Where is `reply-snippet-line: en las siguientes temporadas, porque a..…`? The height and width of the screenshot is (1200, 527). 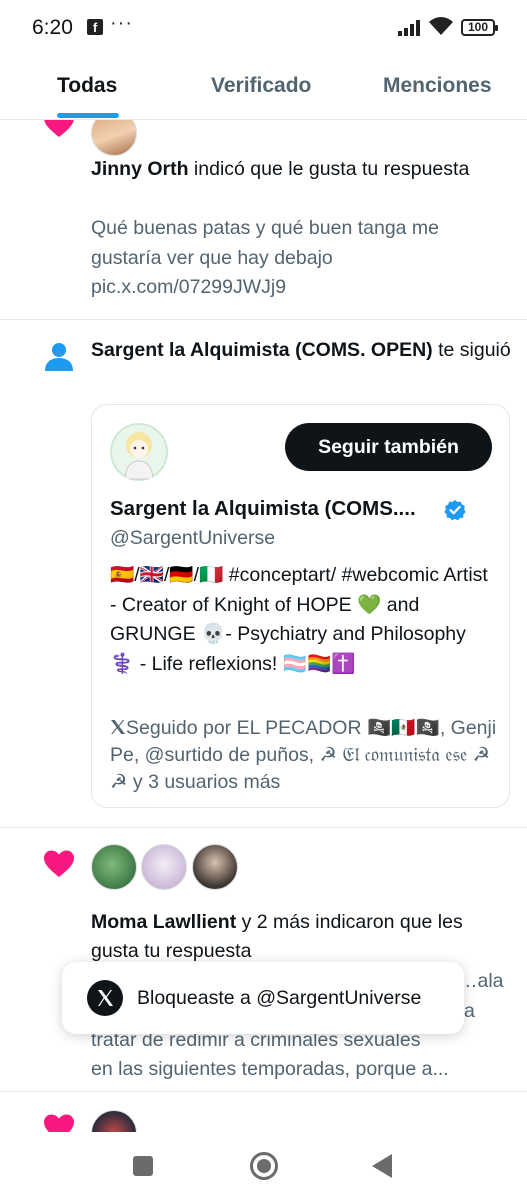 reply-snippet-line: en las siguientes temporadas, porque a..… is located at coordinates (270, 1069).